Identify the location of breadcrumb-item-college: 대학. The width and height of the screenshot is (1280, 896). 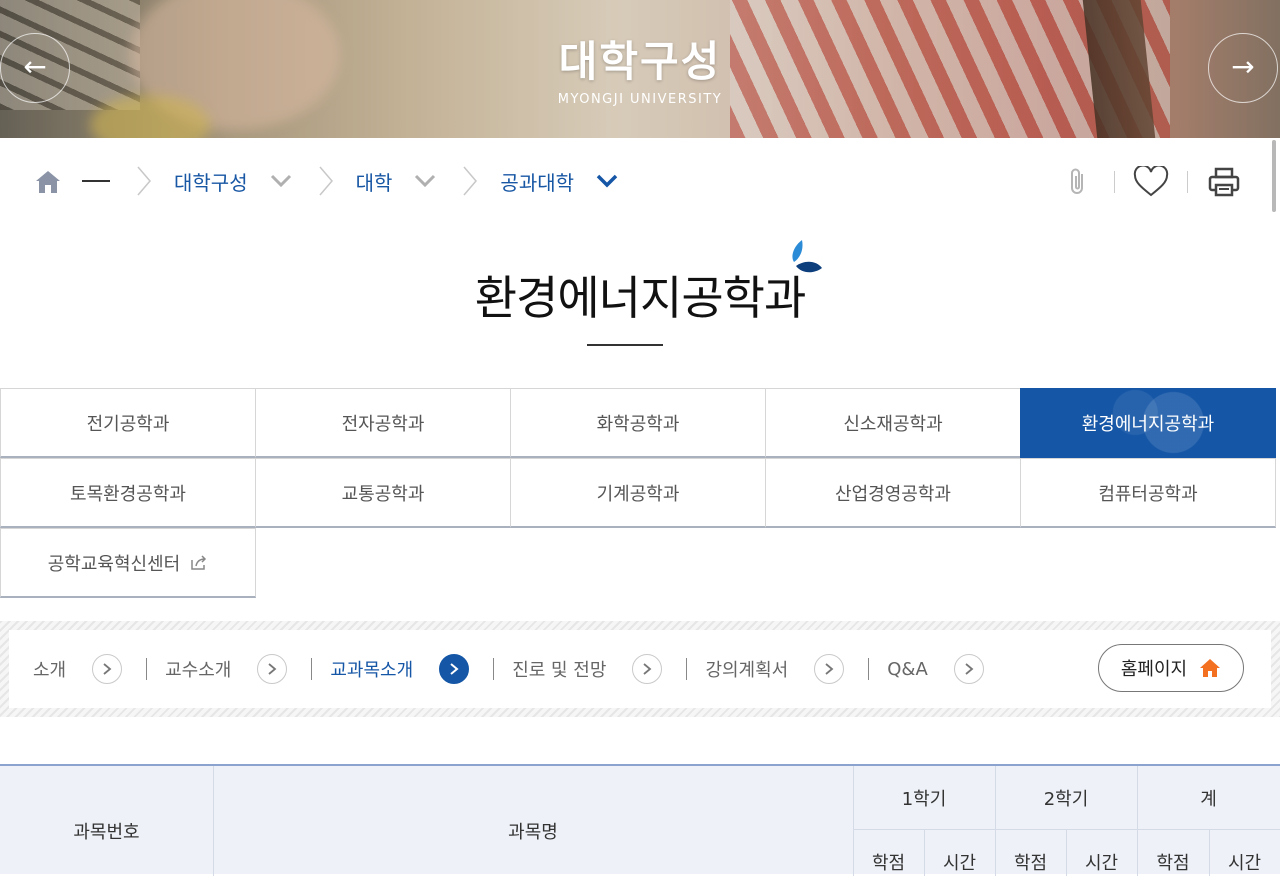
(374, 181).